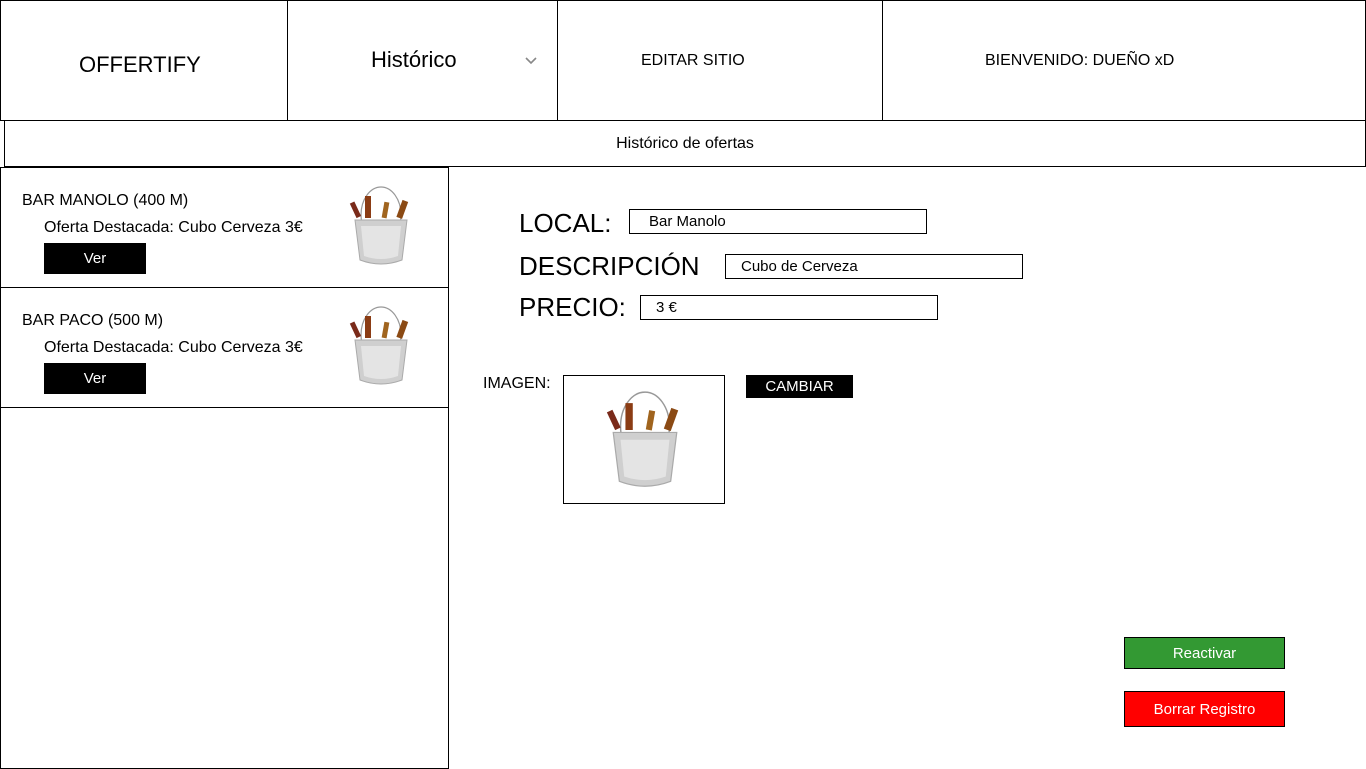 The image size is (1366, 769). What do you see at coordinates (140, 64) in the screenshot?
I see `app-logo: OFFERTIFY` at bounding box center [140, 64].